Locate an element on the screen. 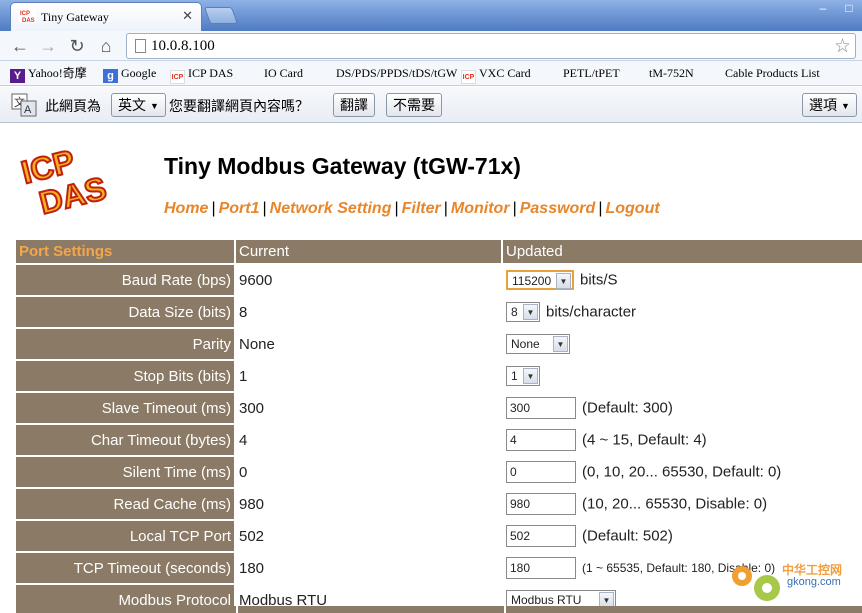  local-tcp-port-input: 502 is located at coordinates (541, 536).